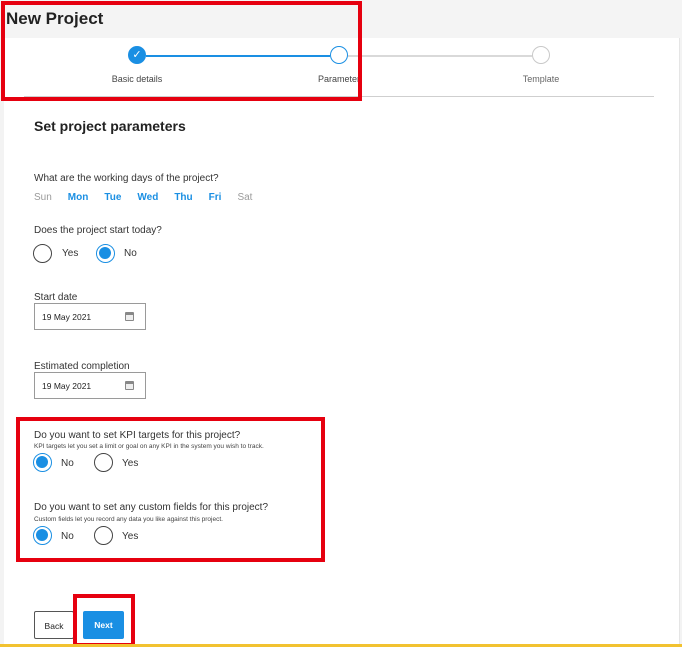  I want to click on step-label-parameter: Parameter, so click(339, 79).